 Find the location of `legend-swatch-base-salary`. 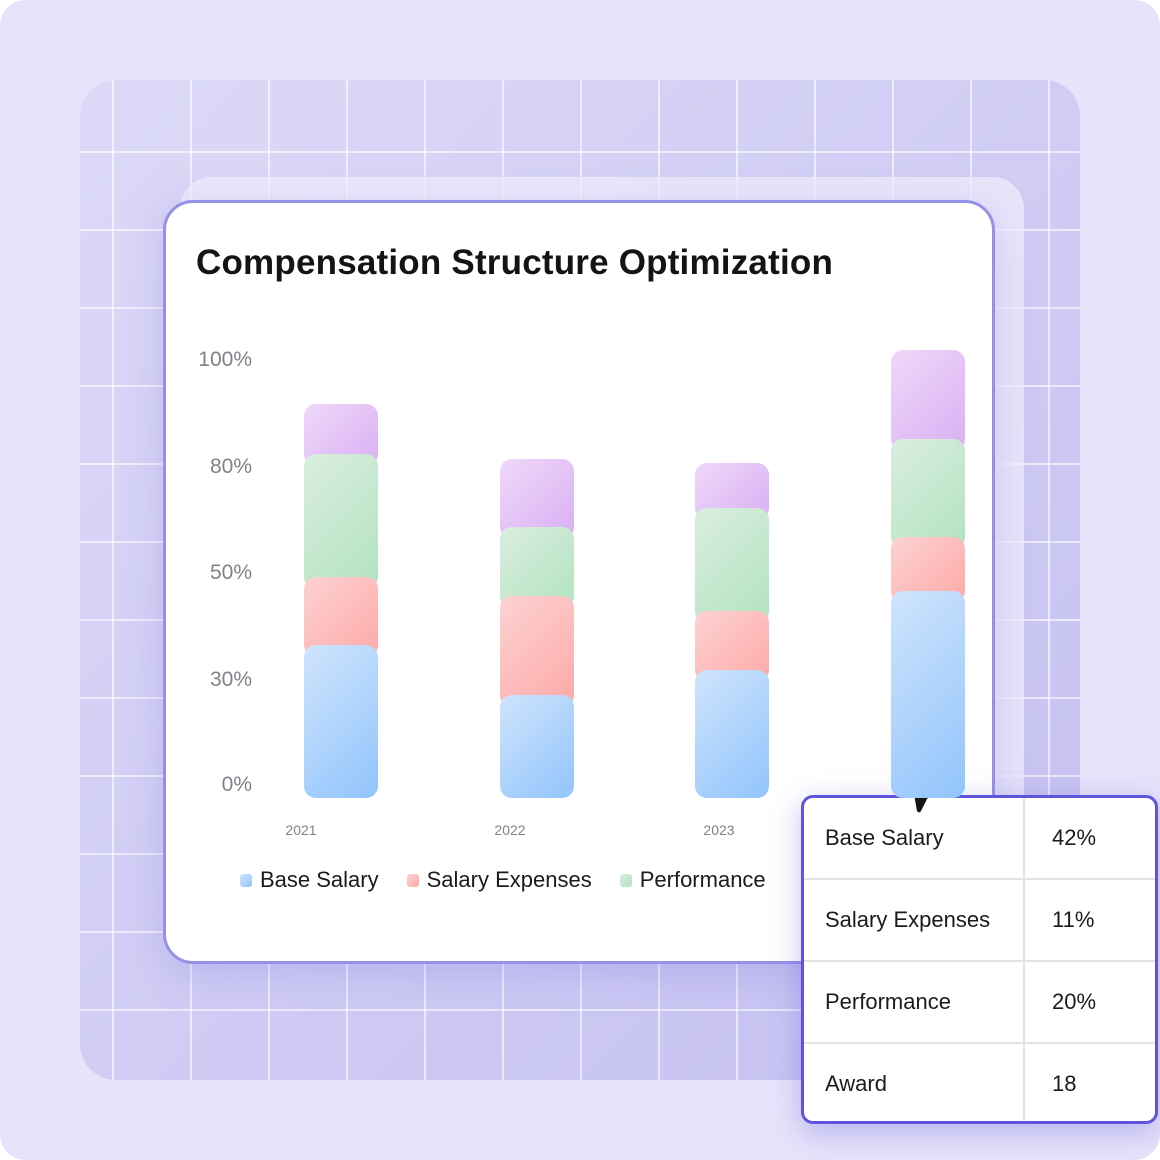

legend-swatch-base-salary is located at coordinates (246, 880).